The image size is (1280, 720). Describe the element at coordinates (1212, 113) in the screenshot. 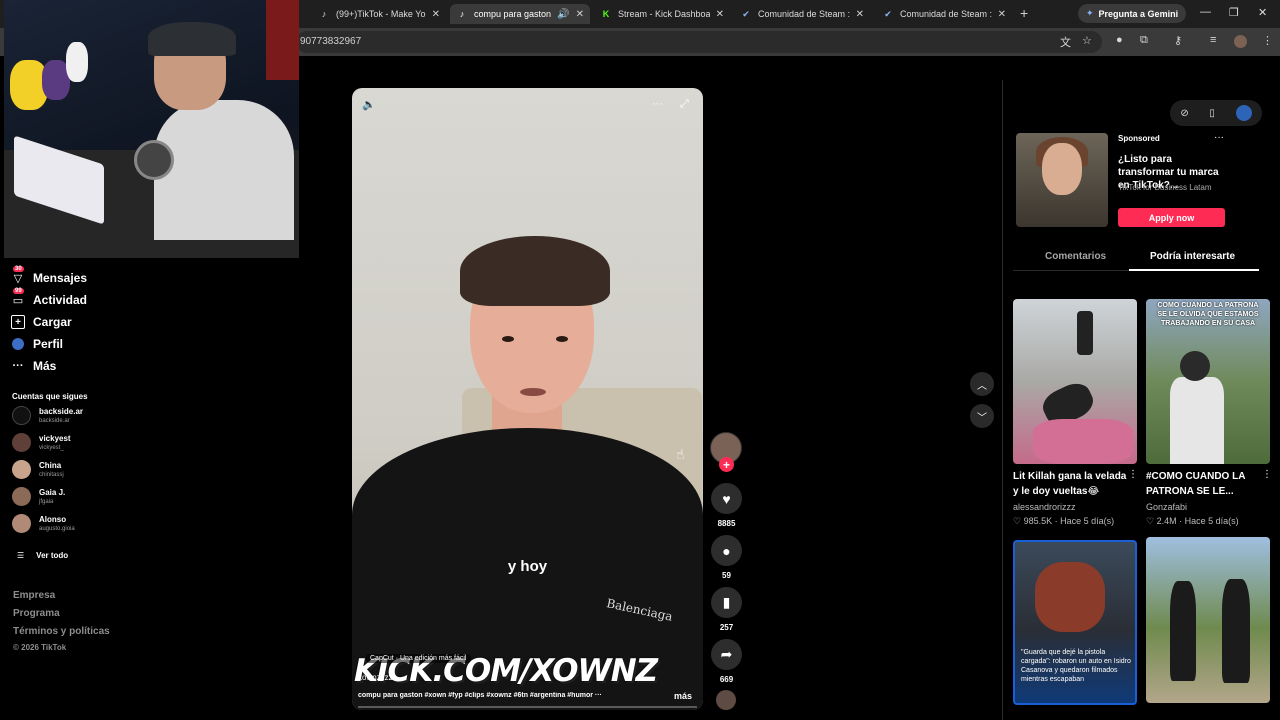

I see `phone-icon: ▯` at that location.